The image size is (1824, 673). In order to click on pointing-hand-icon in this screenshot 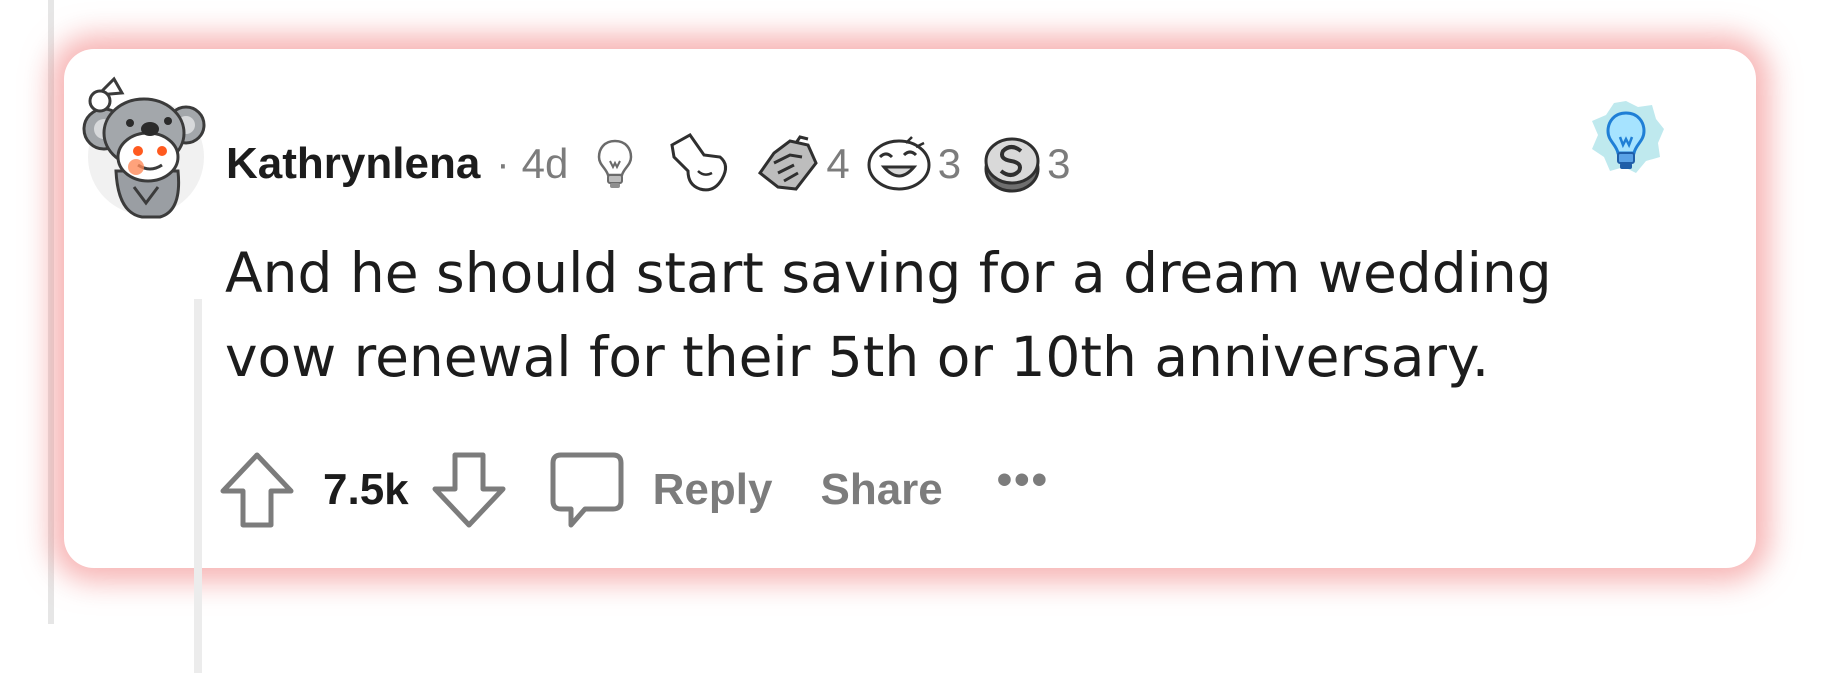, I will do `click(699, 162)`.